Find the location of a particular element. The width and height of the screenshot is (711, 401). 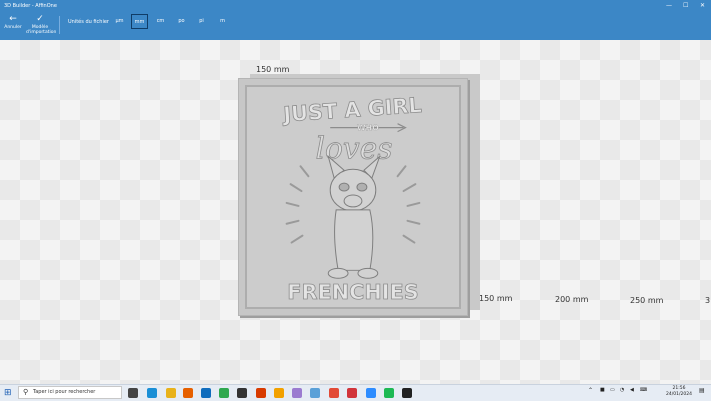

import-model-label-2: d'importation is located at coordinates (41, 32).